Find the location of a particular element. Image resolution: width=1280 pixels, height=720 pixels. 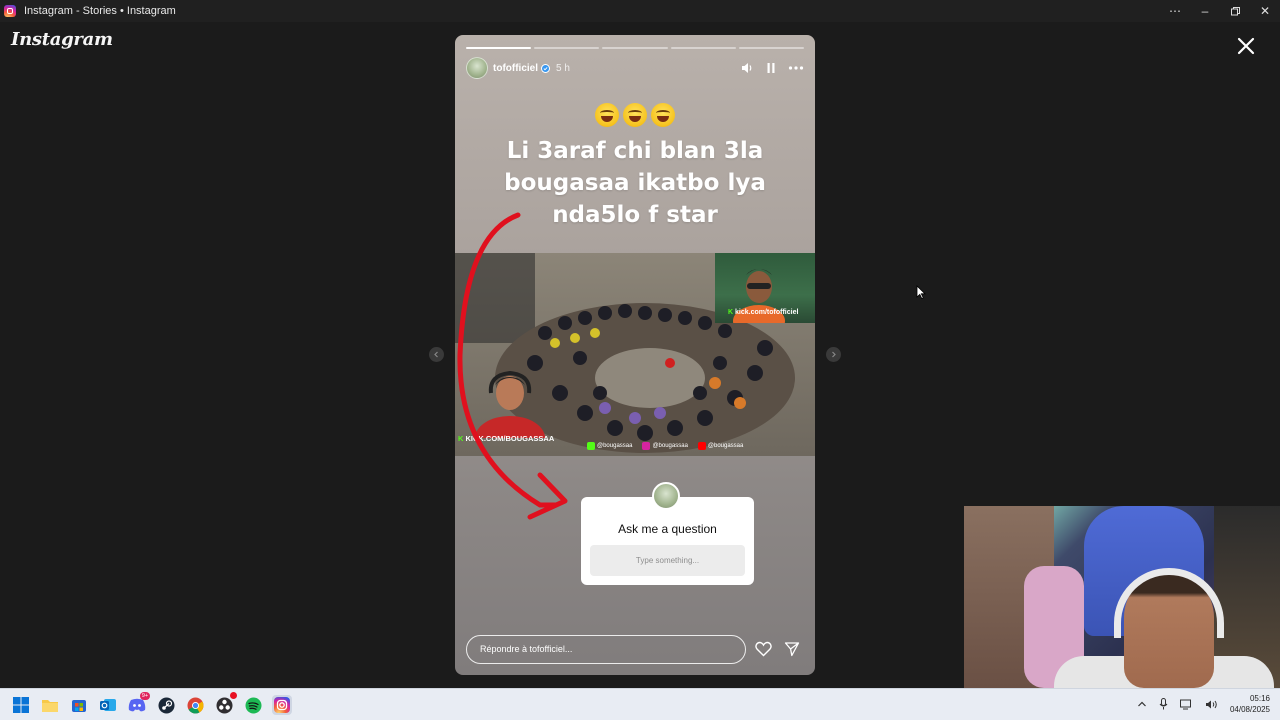

clock-time: 05:16 is located at coordinates (1259, 698).